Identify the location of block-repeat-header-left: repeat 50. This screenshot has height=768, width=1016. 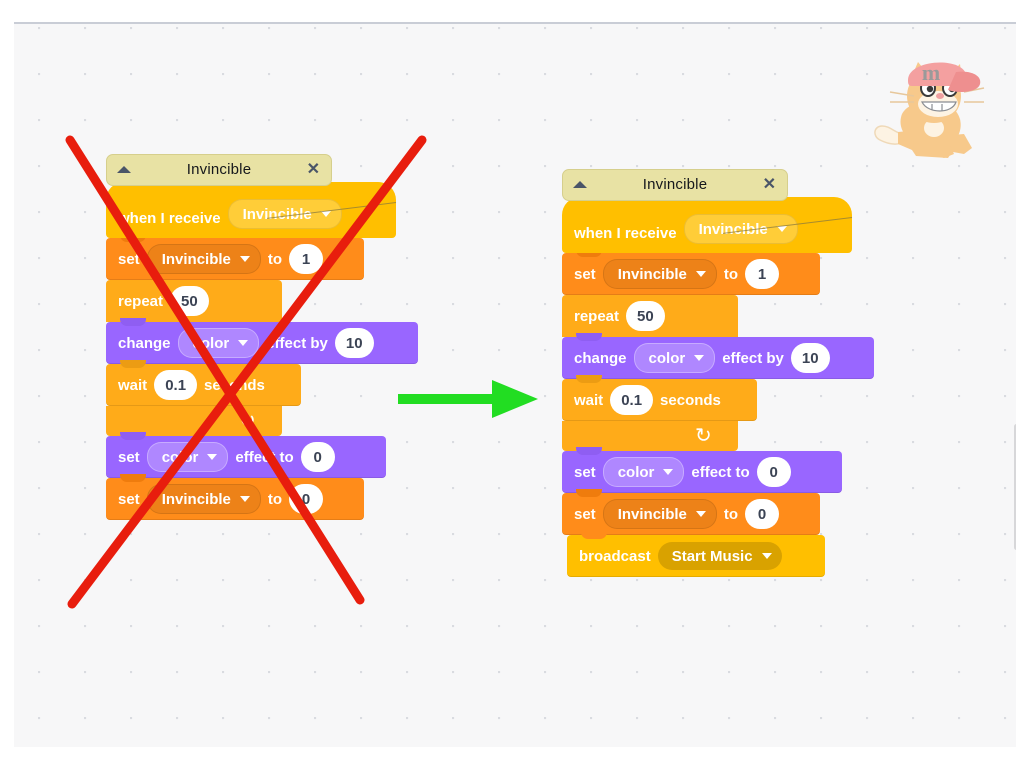
(194, 301).